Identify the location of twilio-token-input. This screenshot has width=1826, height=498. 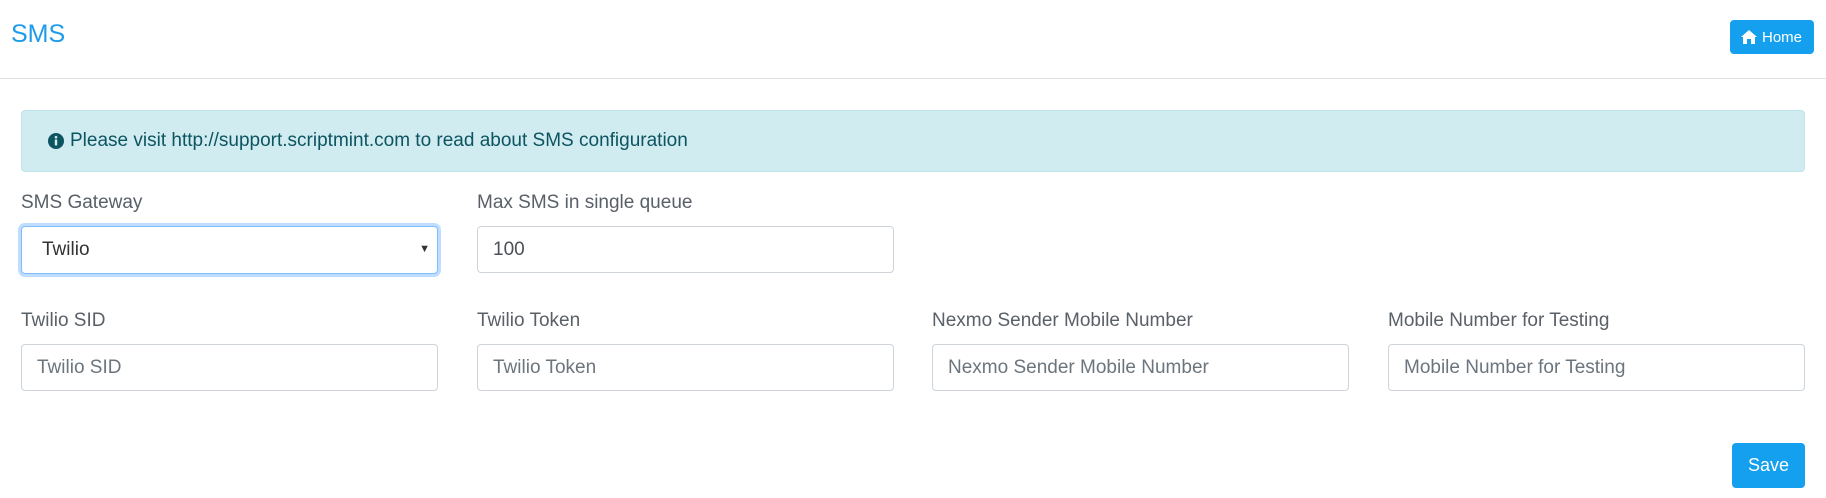
(685, 367).